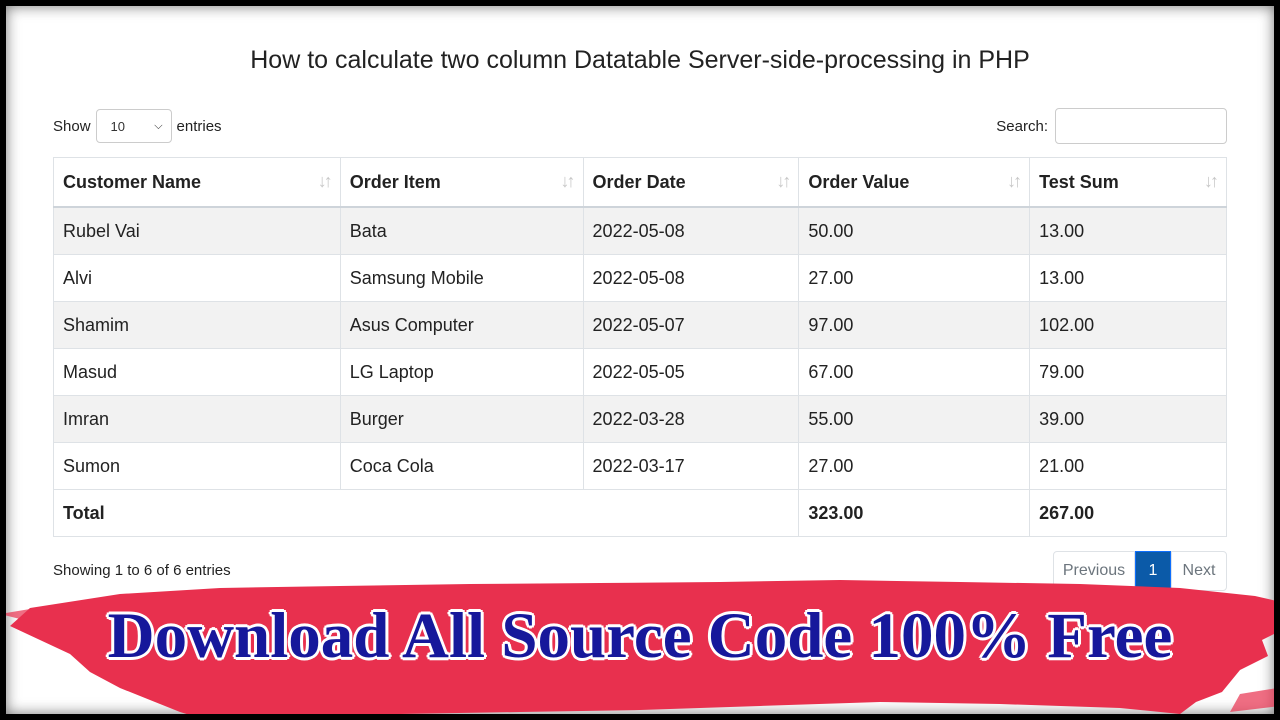 The width and height of the screenshot is (1280, 720). I want to click on footer-order-value-total: 323.00, so click(914, 513).